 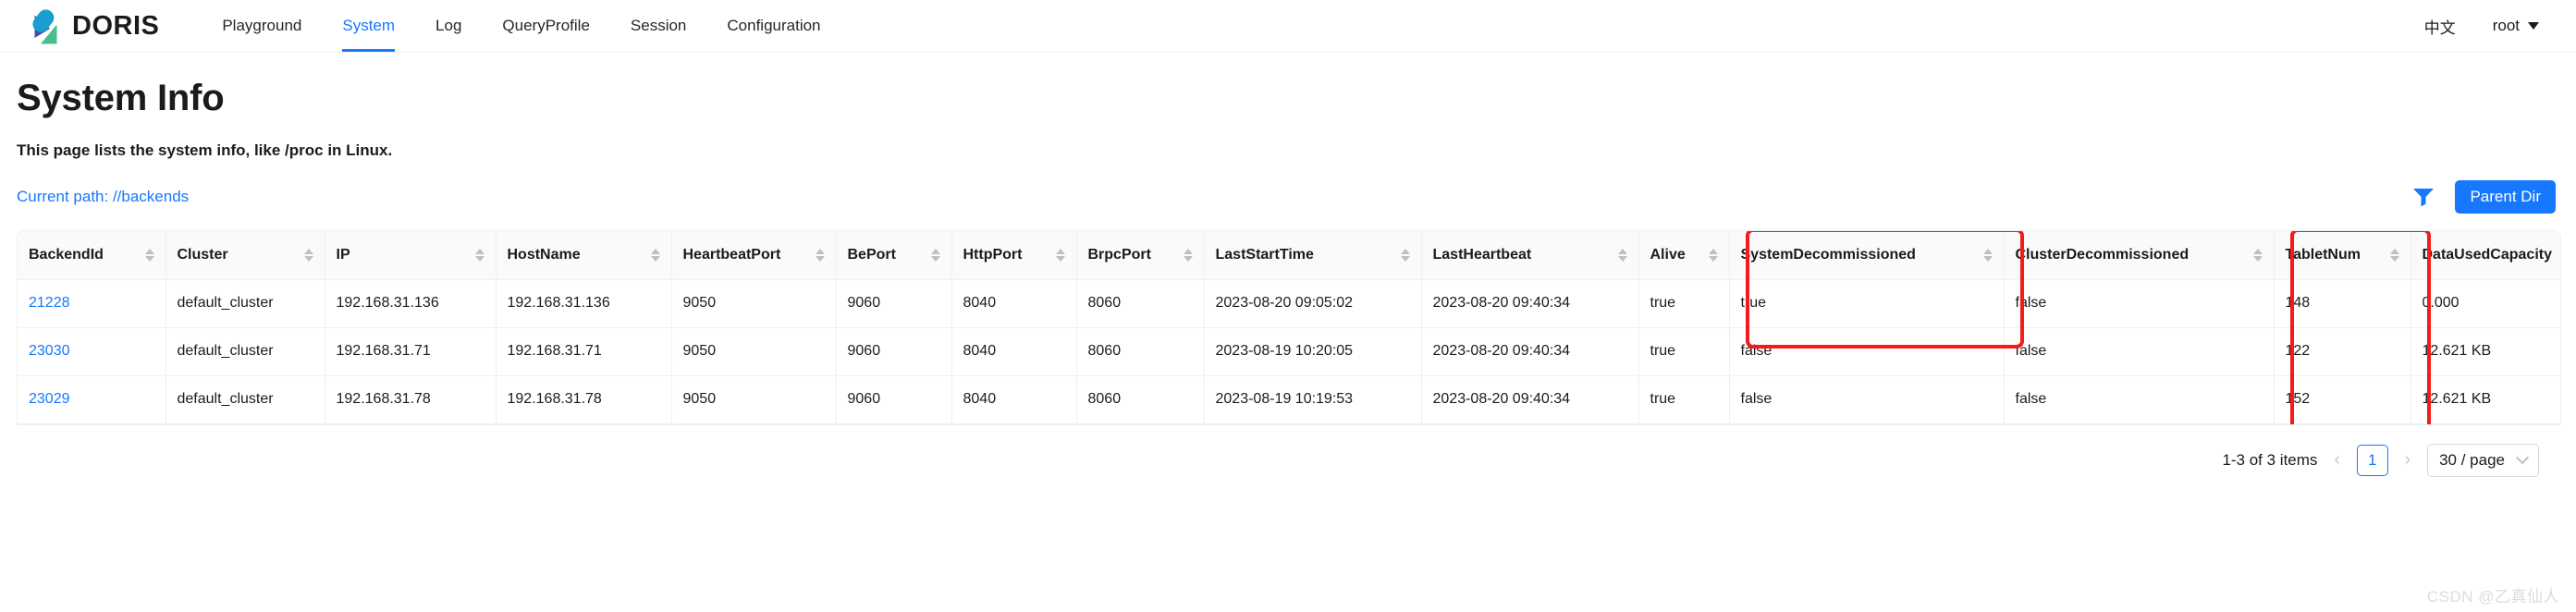 What do you see at coordinates (894, 255) in the screenshot?
I see `th-beport: BePort` at bounding box center [894, 255].